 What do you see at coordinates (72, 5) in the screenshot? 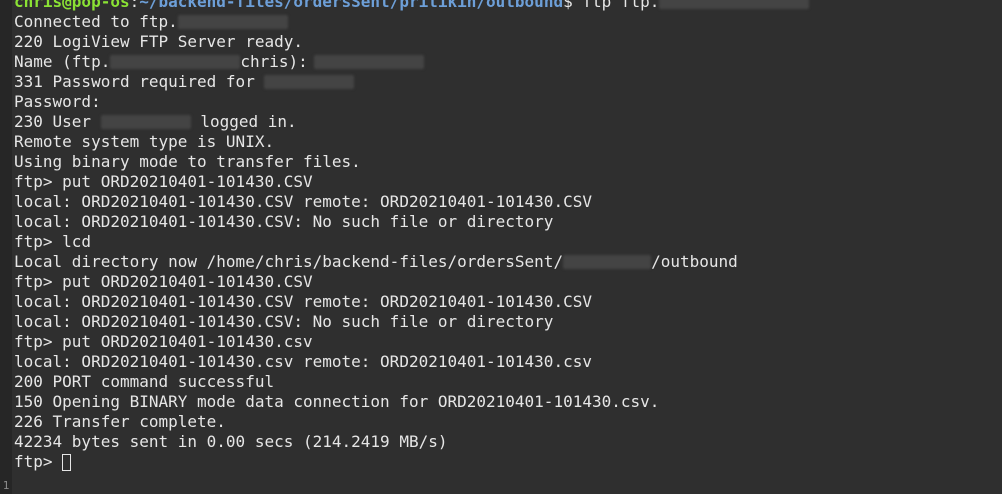
I see `prompt-user-host: chris@pop-os` at bounding box center [72, 5].